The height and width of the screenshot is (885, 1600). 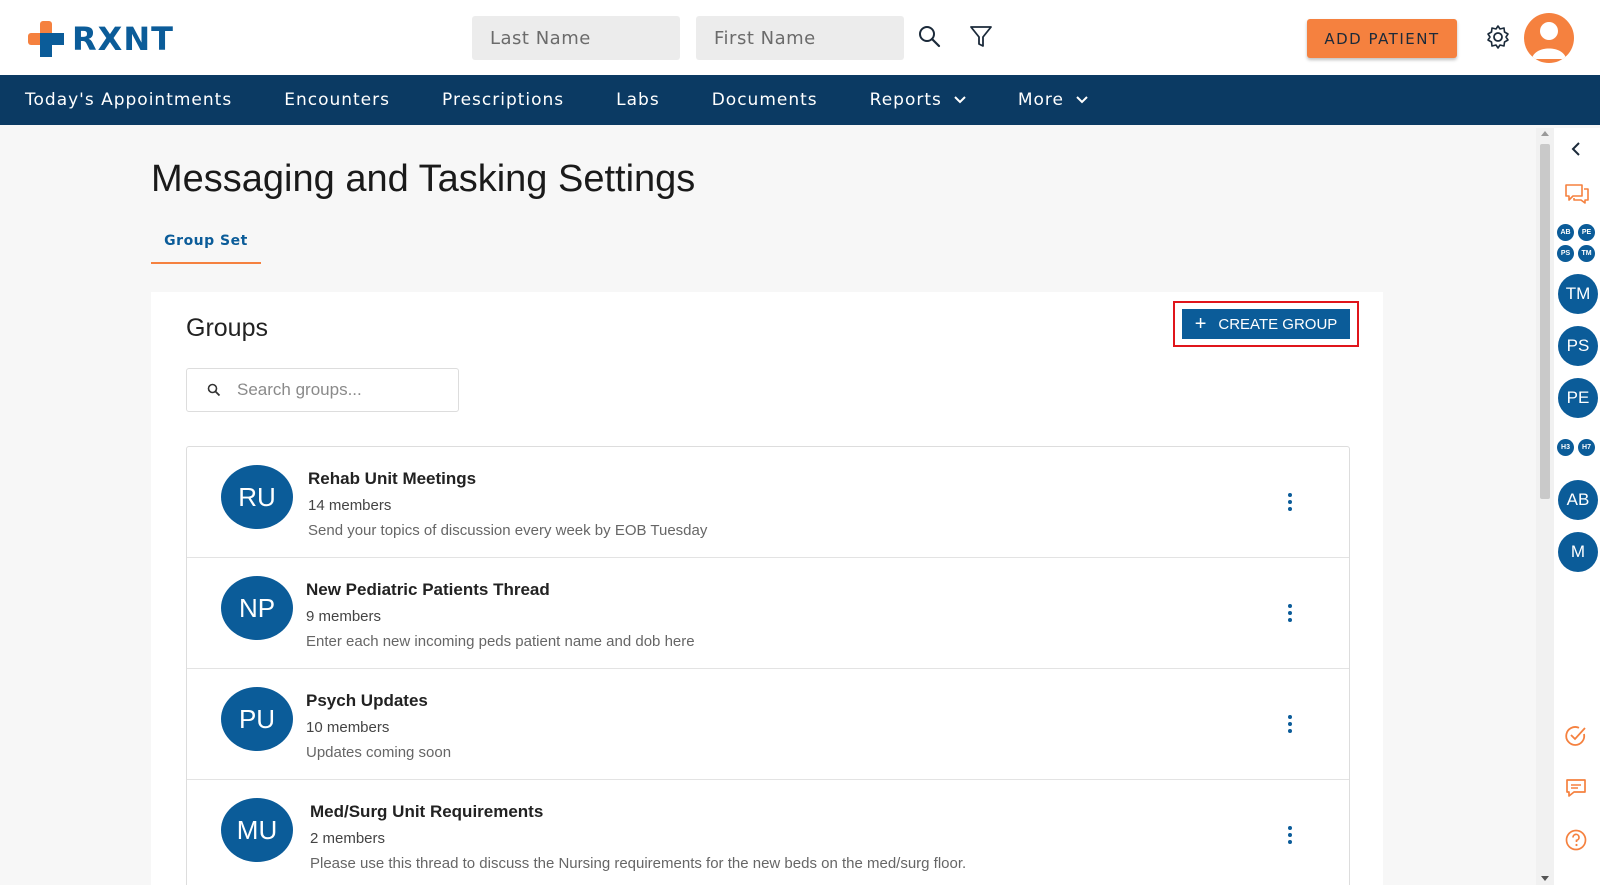 What do you see at coordinates (348, 838) in the screenshot?
I see `group-members: 2 members` at bounding box center [348, 838].